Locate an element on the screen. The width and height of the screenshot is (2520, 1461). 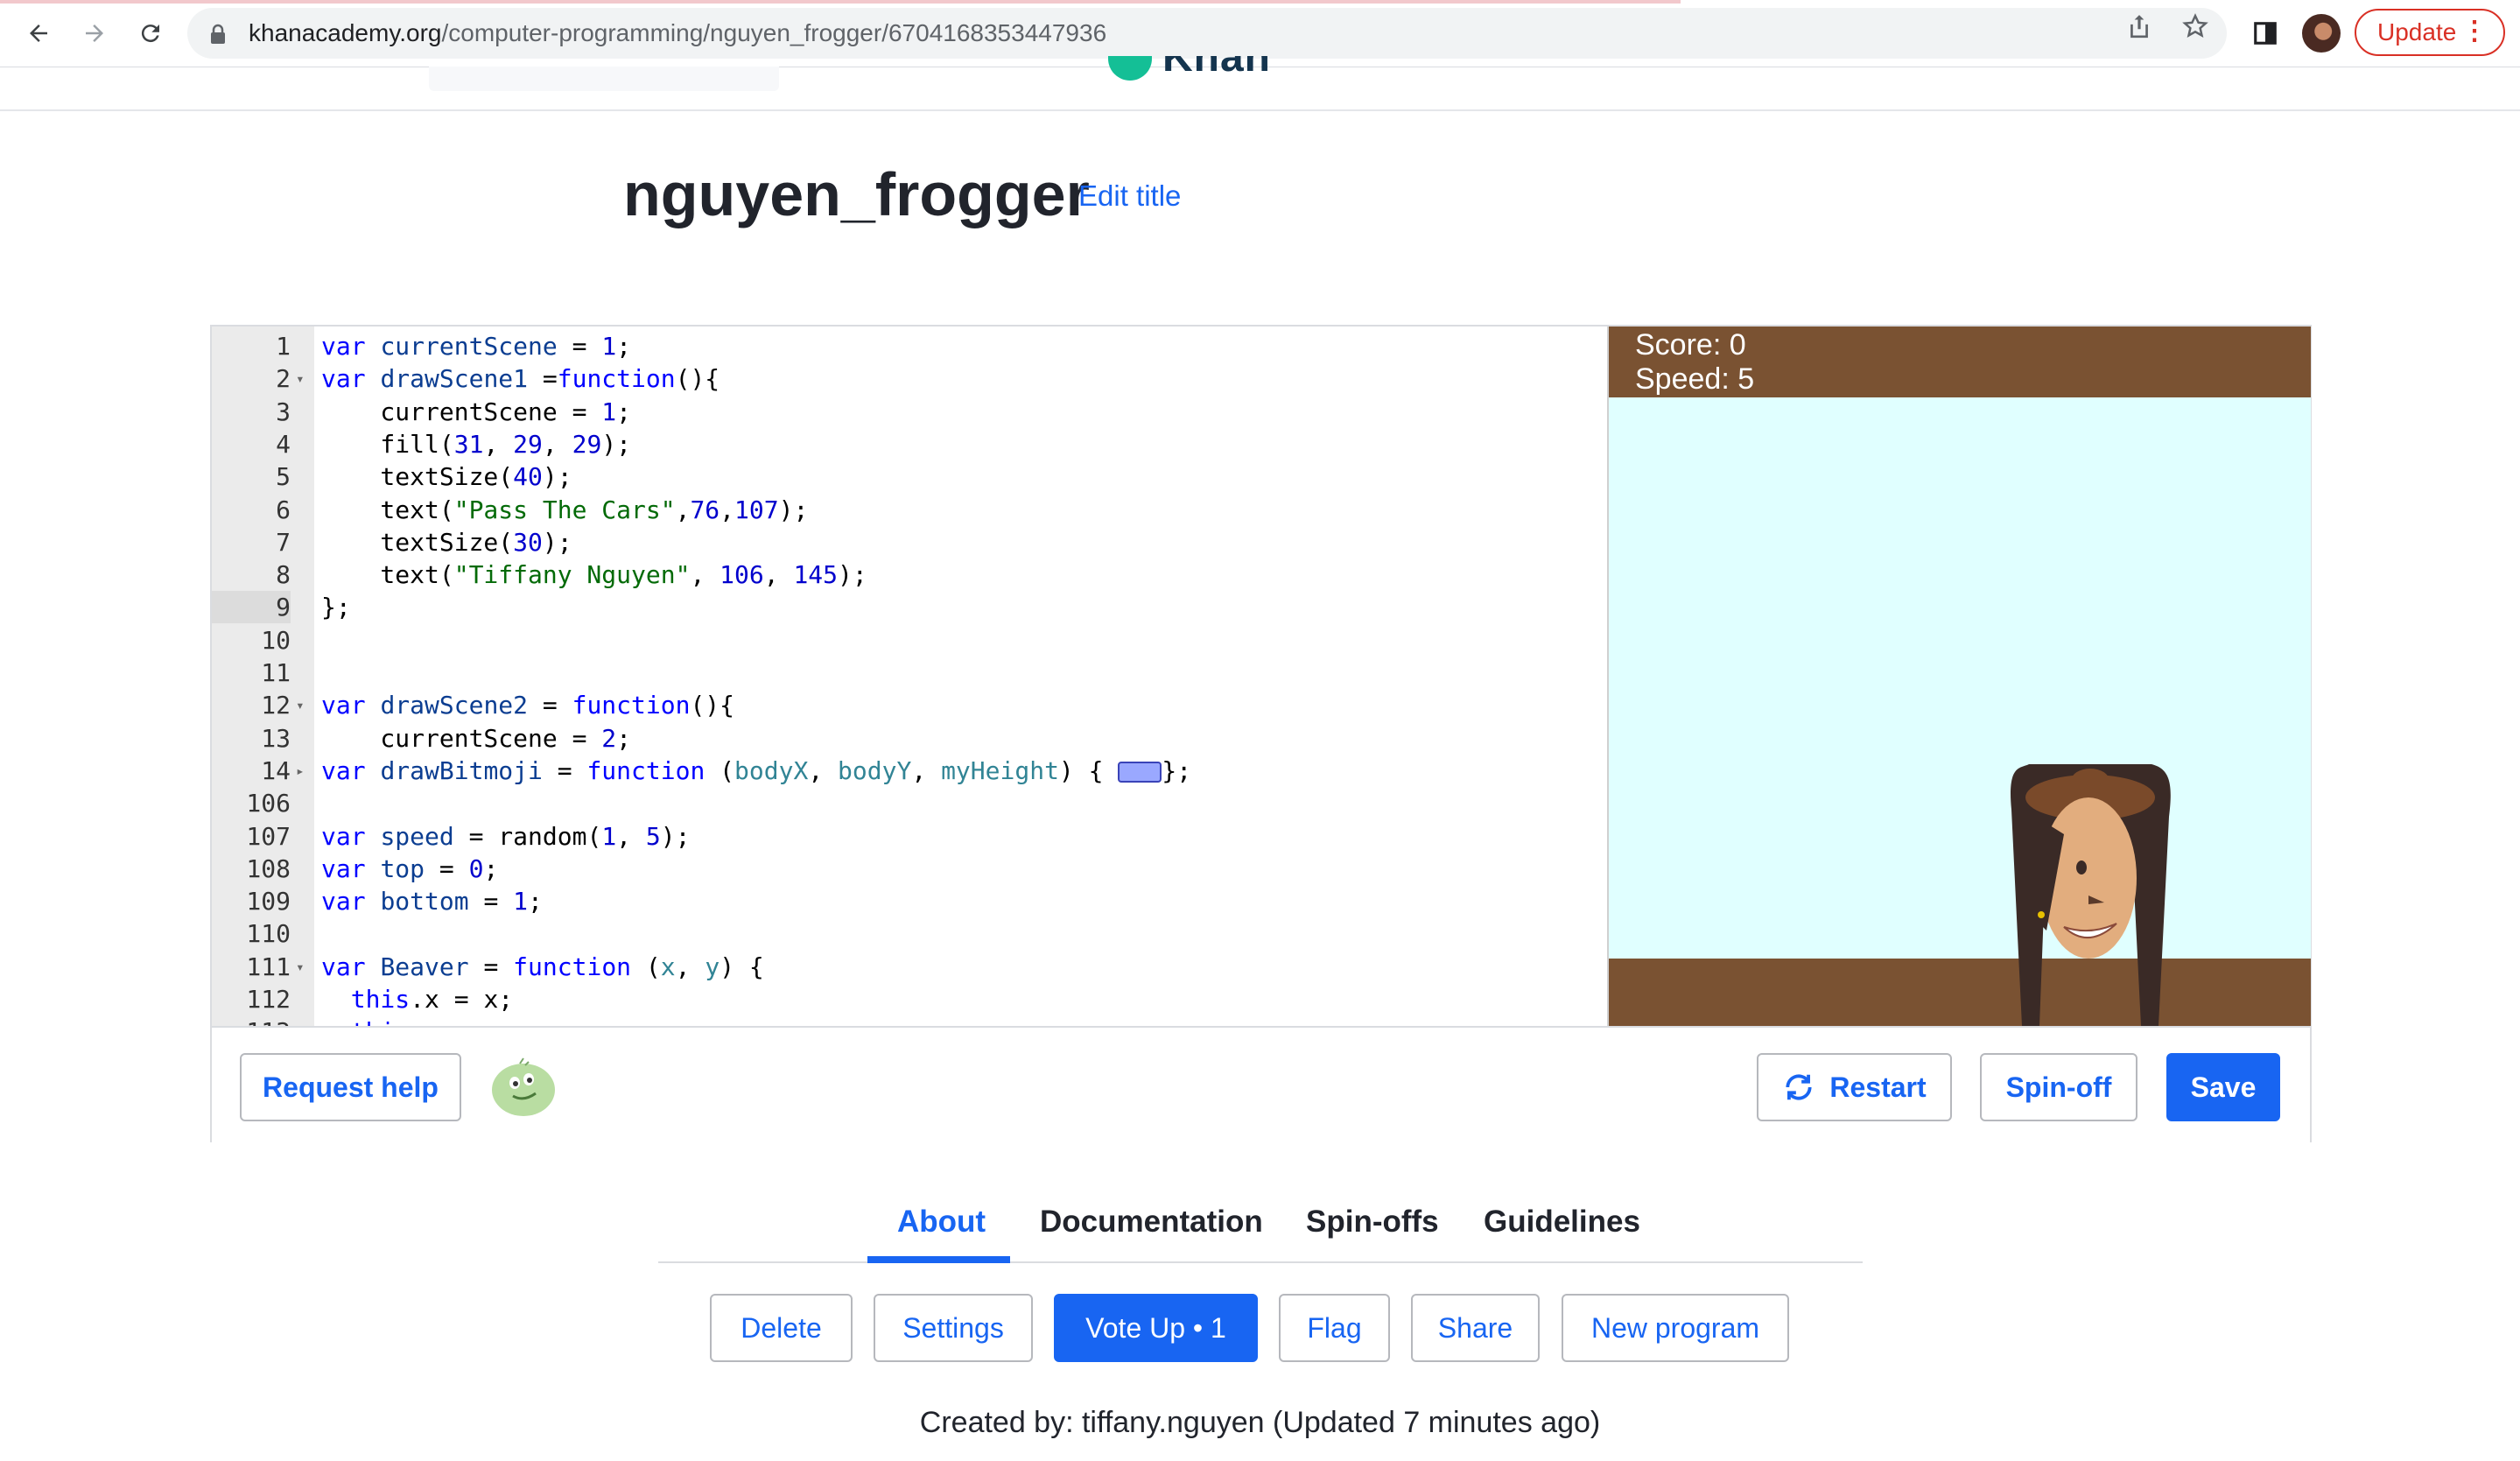
line-number: 3 is located at coordinates (283, 411).